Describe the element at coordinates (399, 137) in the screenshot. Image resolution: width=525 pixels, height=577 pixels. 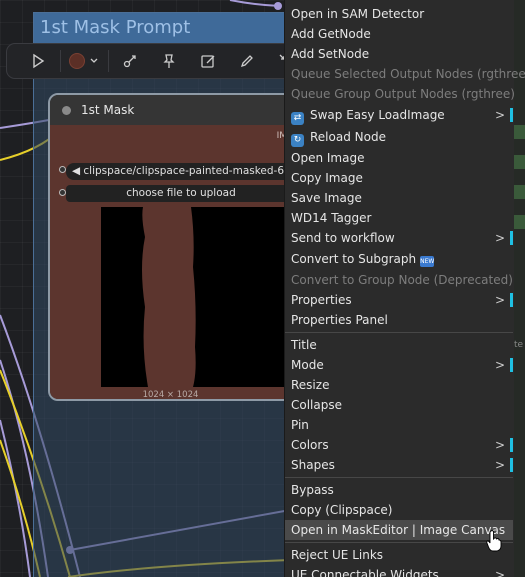
I see `menu-item-reload-node: ↻ Reload Node` at that location.